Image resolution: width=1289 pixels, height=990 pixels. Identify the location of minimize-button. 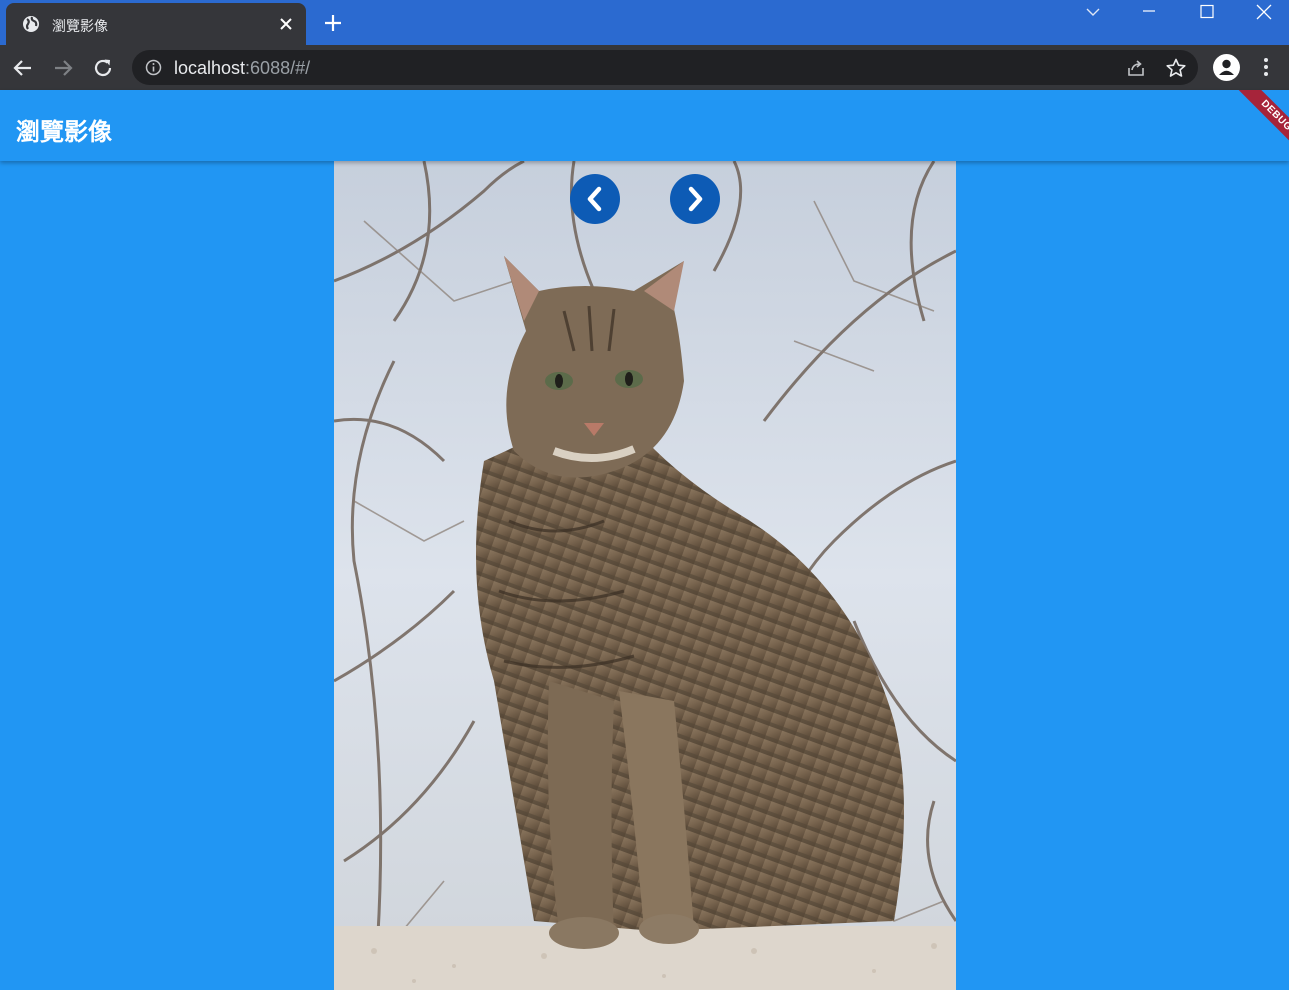
(1149, 12).